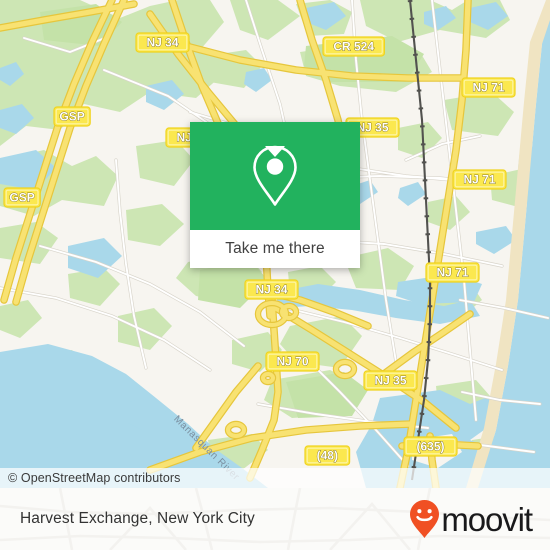 The width and height of the screenshot is (550, 550). I want to click on moovit-logo: moovit, so click(479, 519).